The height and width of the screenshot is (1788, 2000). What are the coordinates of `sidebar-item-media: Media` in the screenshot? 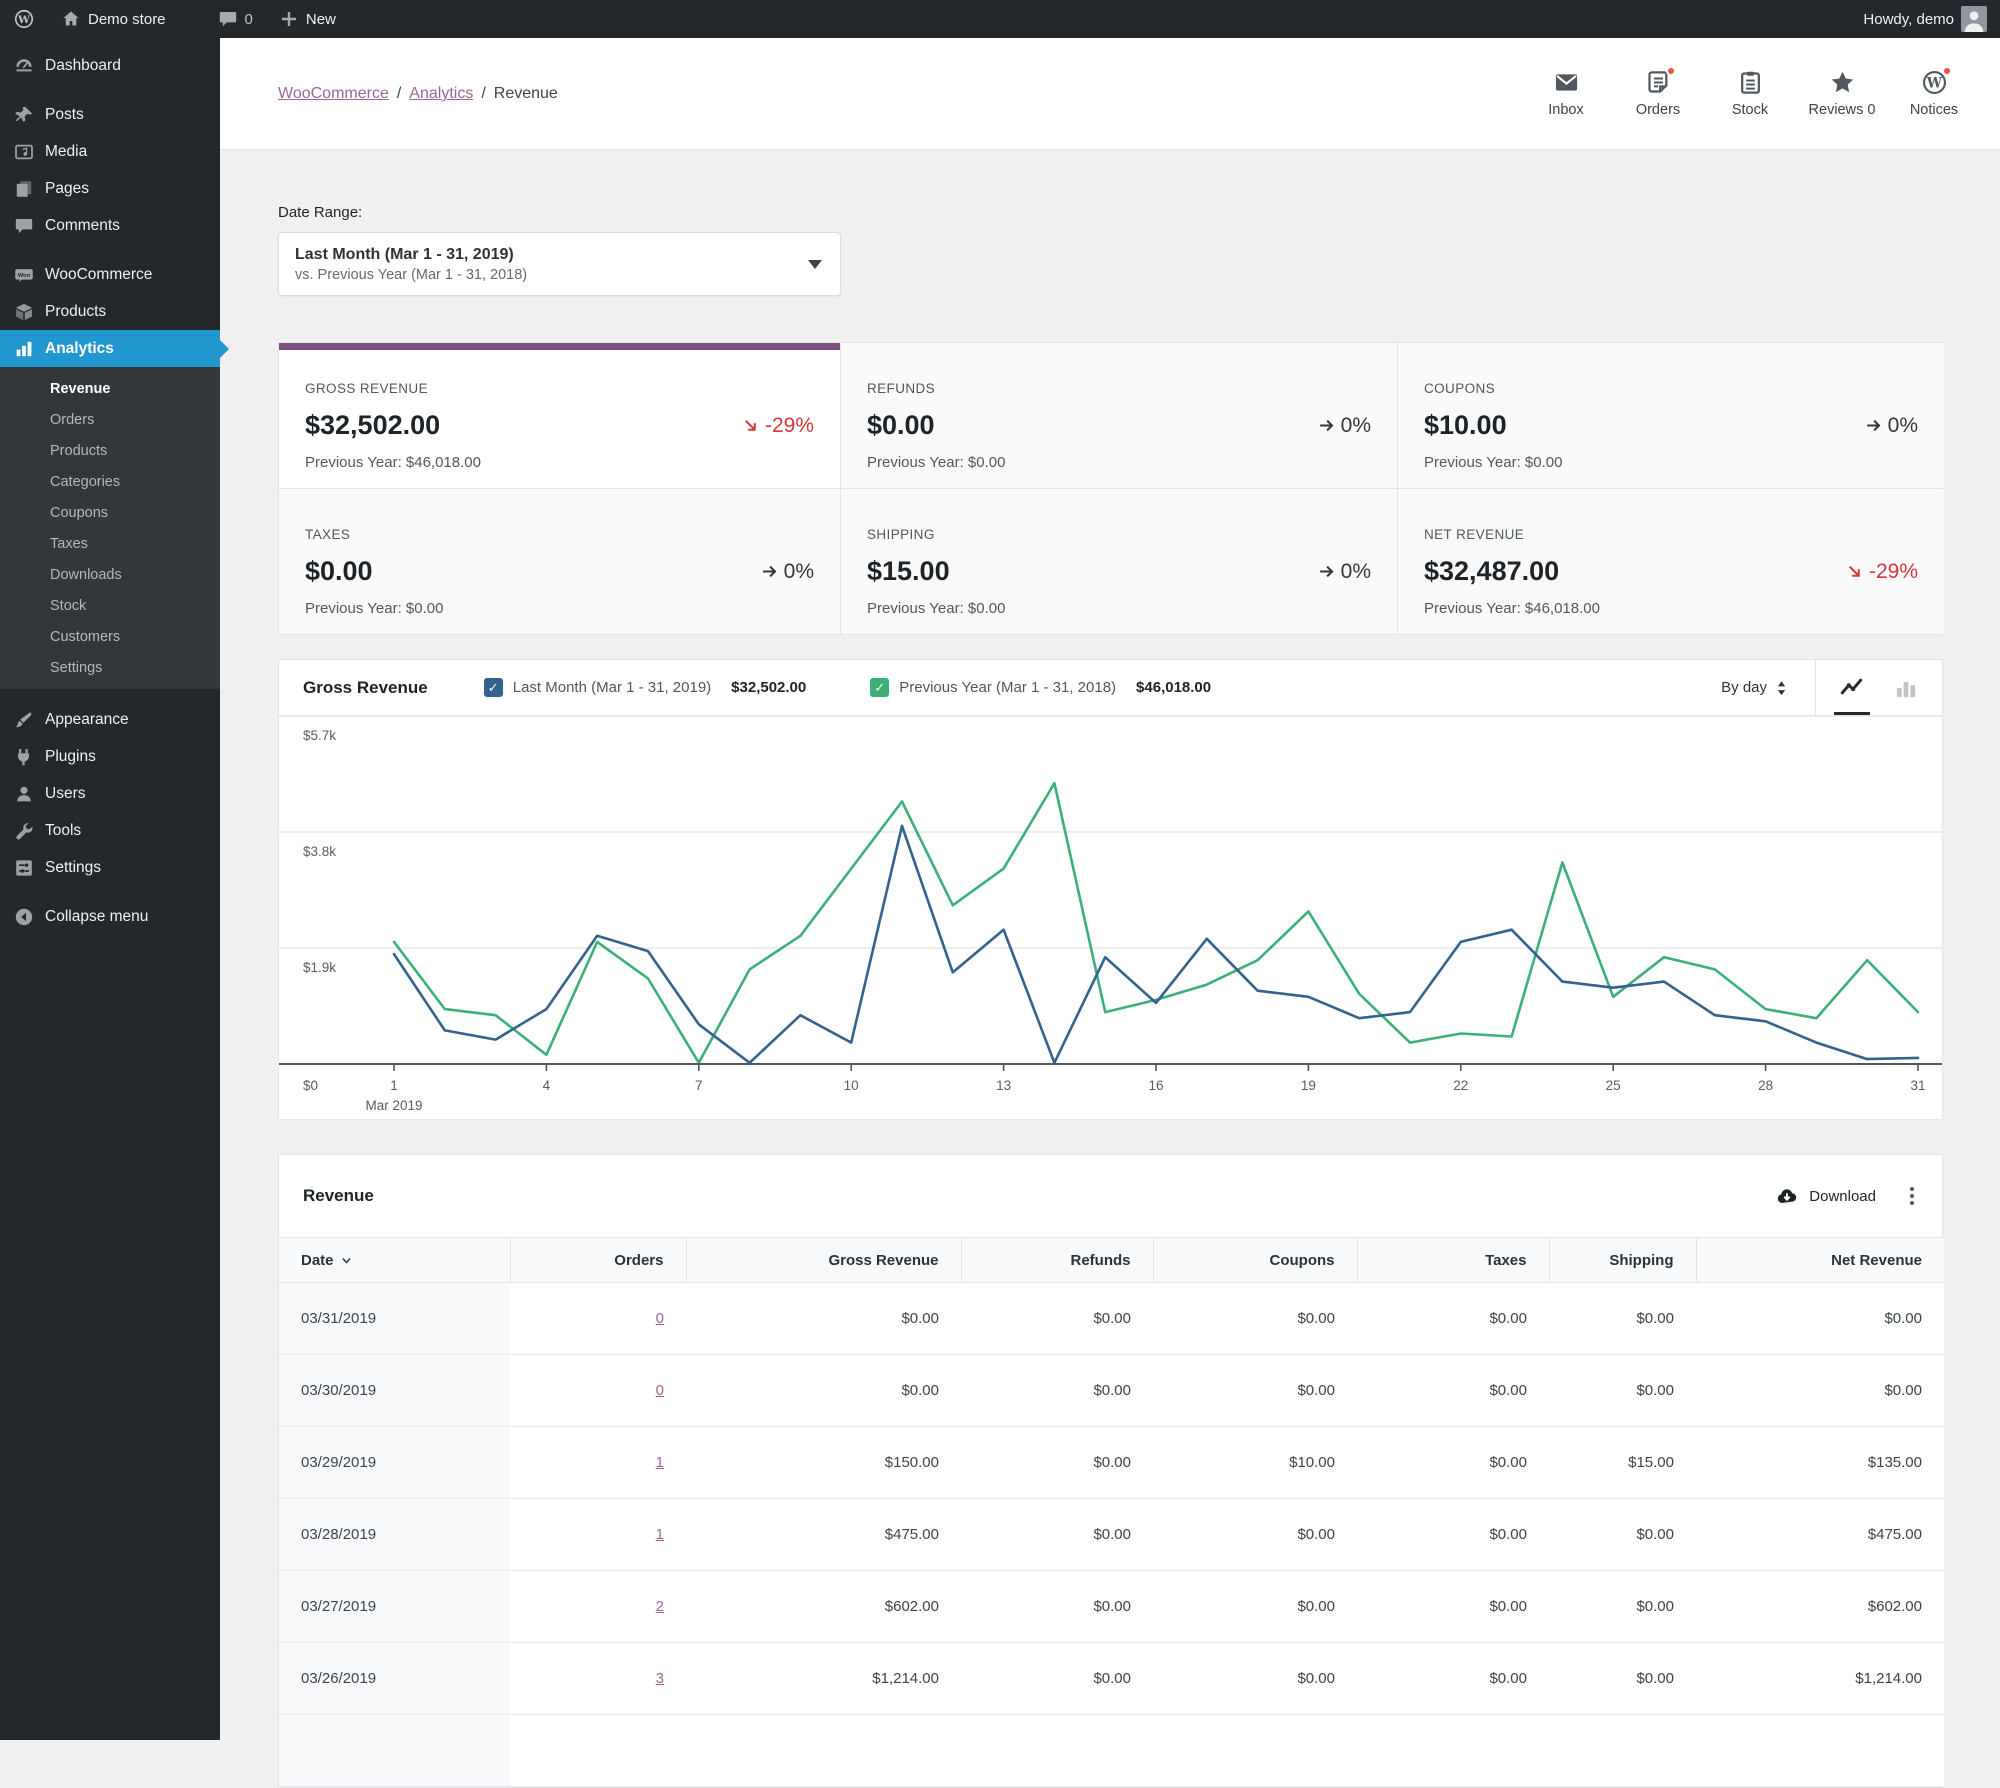 It's located at (110, 151).